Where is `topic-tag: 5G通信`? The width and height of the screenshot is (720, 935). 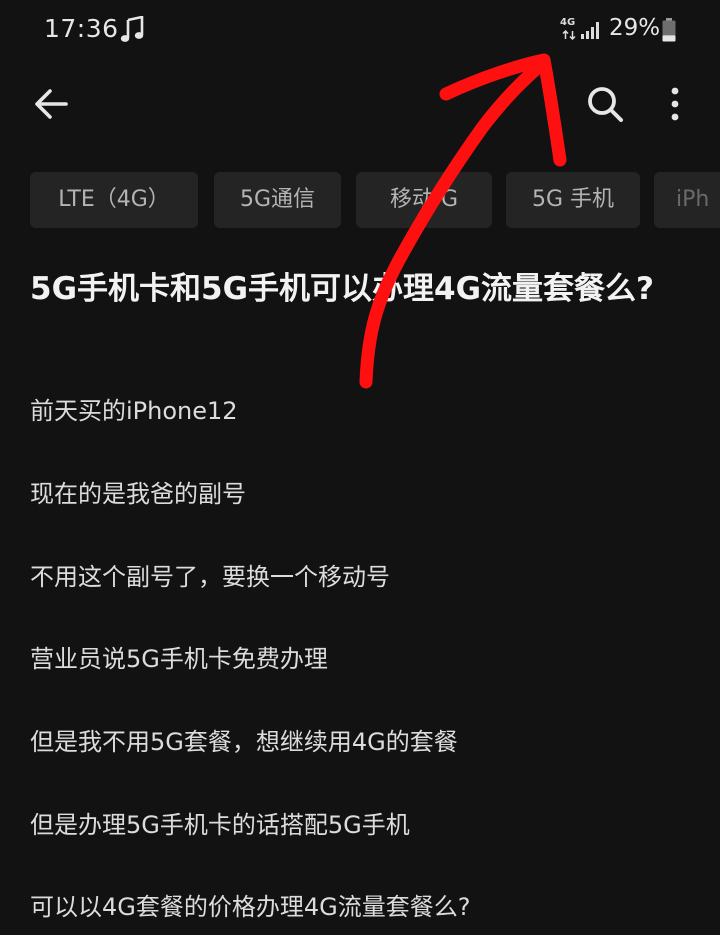
topic-tag: 5G通信 is located at coordinates (277, 200).